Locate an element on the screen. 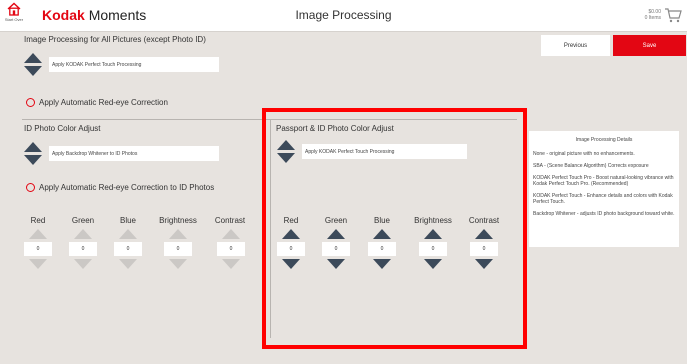 The image size is (687, 364). id-blue-value: 0 is located at coordinates (128, 249).